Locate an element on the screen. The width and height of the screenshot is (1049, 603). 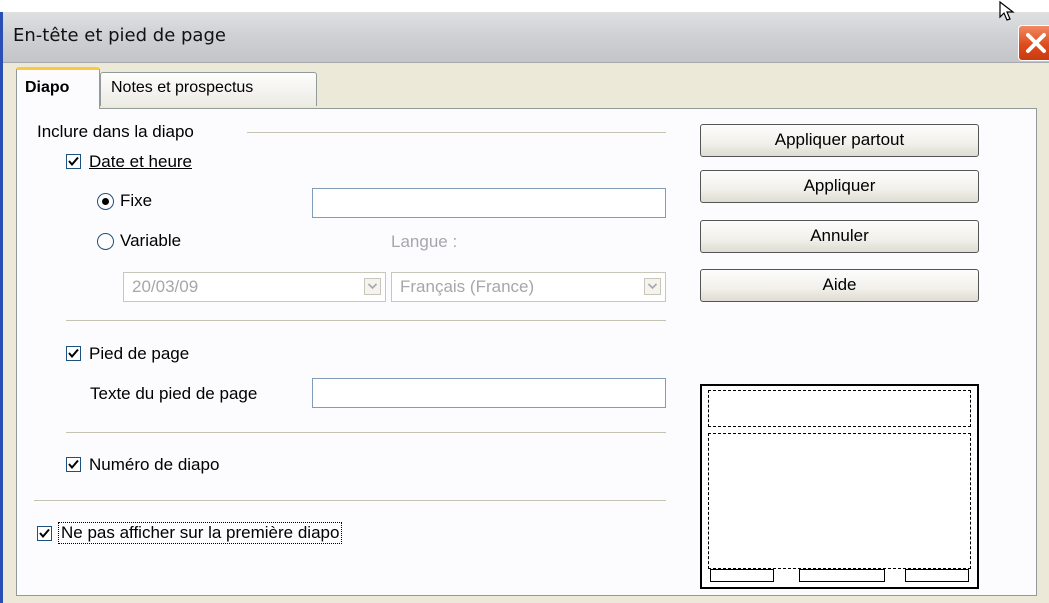
language-label: Langue : is located at coordinates (424, 241).